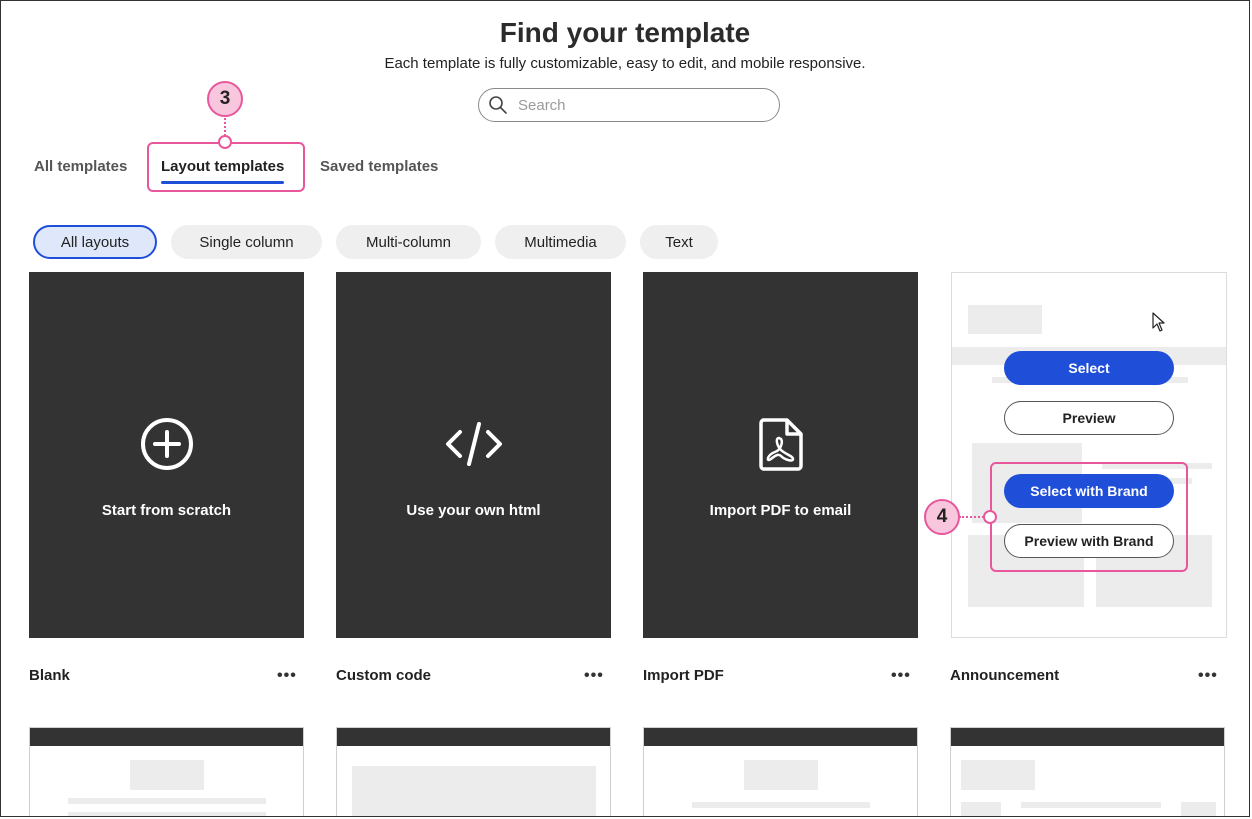 Image resolution: width=1252 pixels, height=819 pixels. I want to click on select-button: Select, so click(1089, 368).